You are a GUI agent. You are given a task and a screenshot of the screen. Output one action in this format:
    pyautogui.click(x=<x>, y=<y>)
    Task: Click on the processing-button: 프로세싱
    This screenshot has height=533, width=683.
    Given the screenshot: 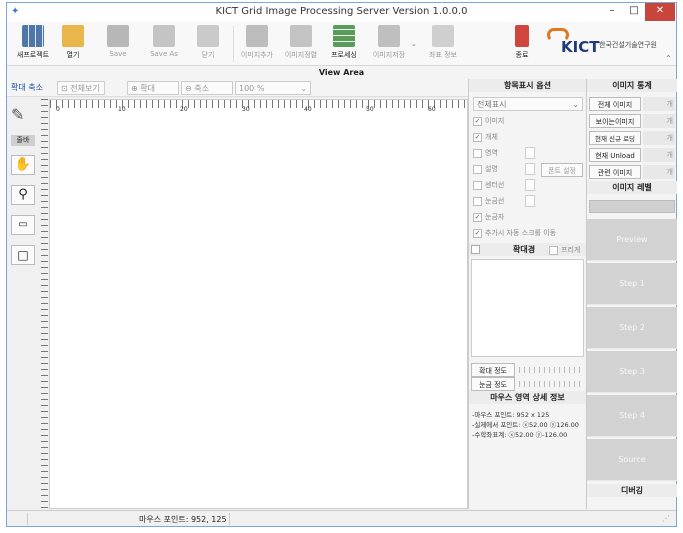 What is the action you would take?
    pyautogui.click(x=344, y=44)
    